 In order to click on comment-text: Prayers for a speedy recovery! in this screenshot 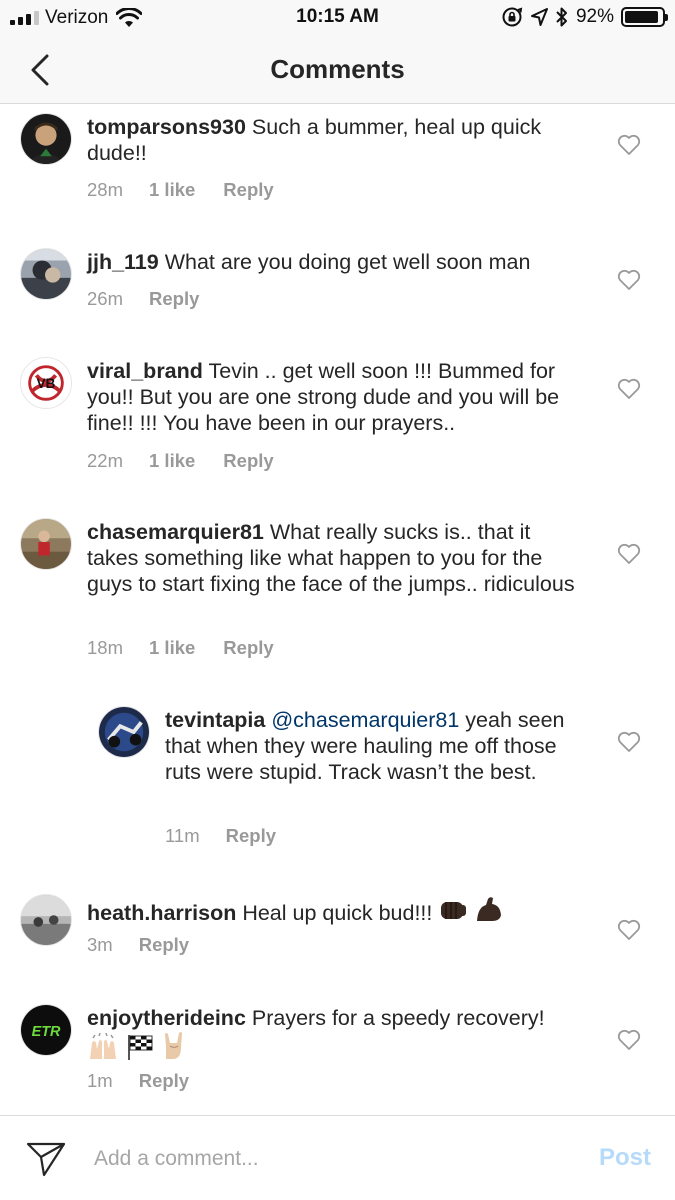, I will do `click(398, 1018)`.